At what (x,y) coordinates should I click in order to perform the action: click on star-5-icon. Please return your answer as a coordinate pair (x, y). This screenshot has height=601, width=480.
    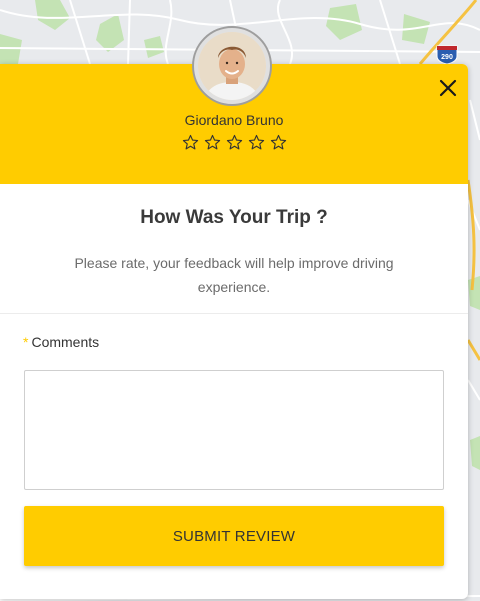
    Looking at the image, I should click on (278, 142).